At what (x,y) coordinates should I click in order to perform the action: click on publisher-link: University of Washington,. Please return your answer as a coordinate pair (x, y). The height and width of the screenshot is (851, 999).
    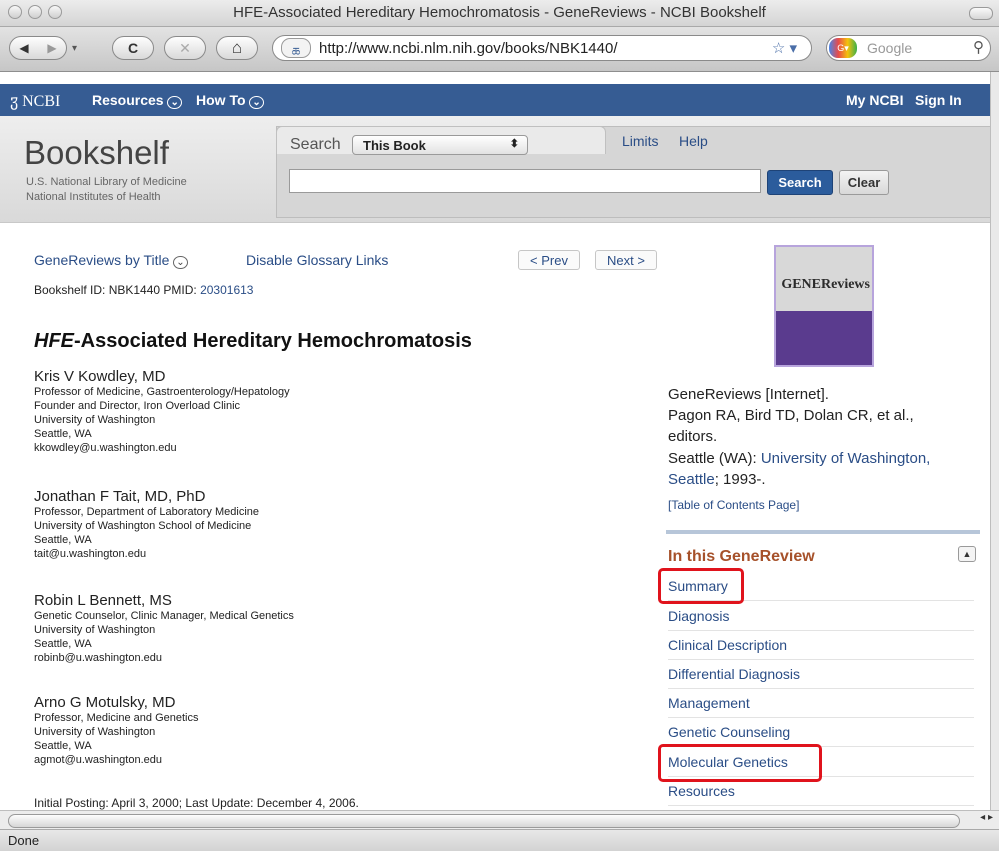
    Looking at the image, I should click on (846, 458).